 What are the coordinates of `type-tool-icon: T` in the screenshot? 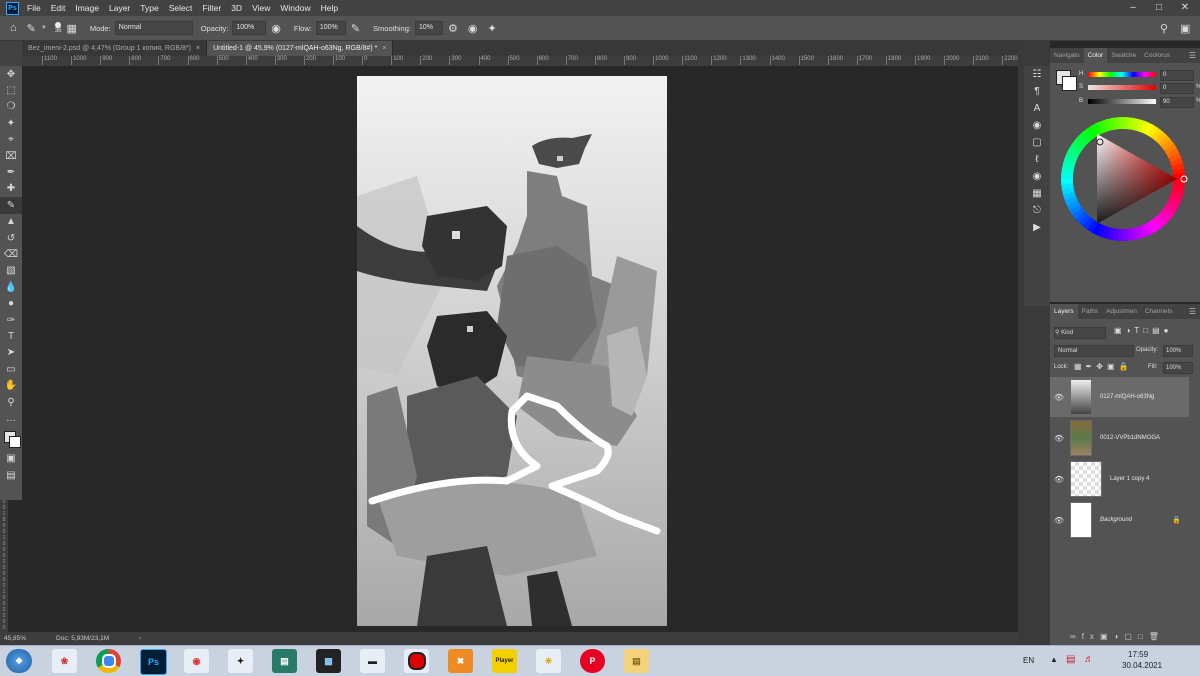 It's located at (11, 336).